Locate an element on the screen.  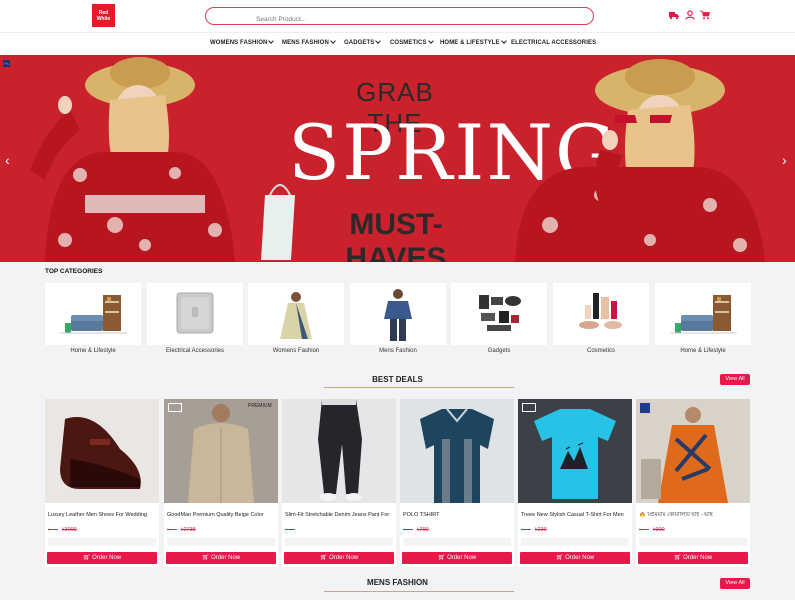
mens-fashion-header: MENS FASHION View All is located at coordinates (397, 586).